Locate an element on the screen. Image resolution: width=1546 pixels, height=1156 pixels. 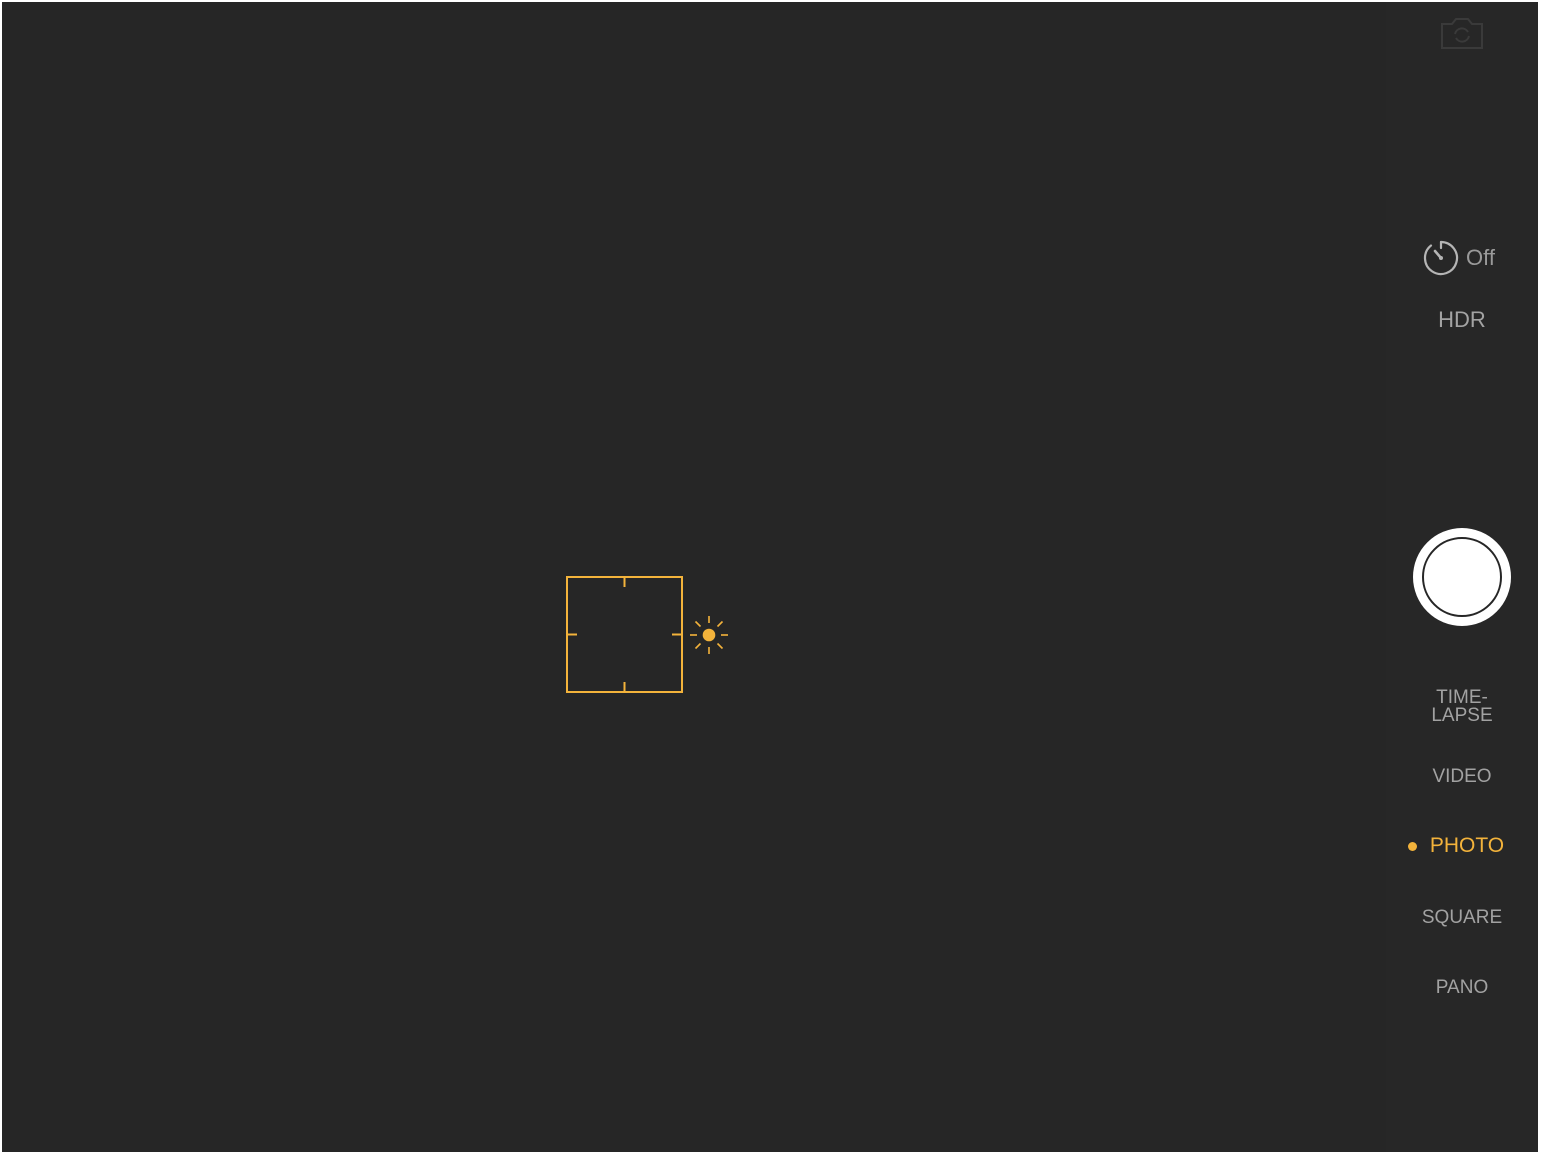
mode-video: VIDEO is located at coordinates (1462, 777).